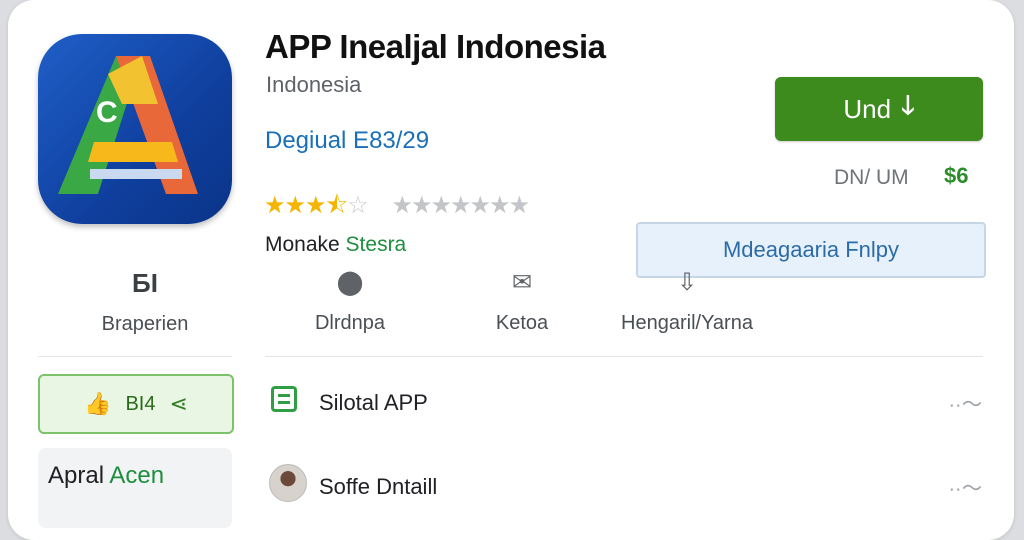 This screenshot has height=540, width=1024. What do you see at coordinates (135, 129) in the screenshot?
I see `app-logo-icon: C` at bounding box center [135, 129].